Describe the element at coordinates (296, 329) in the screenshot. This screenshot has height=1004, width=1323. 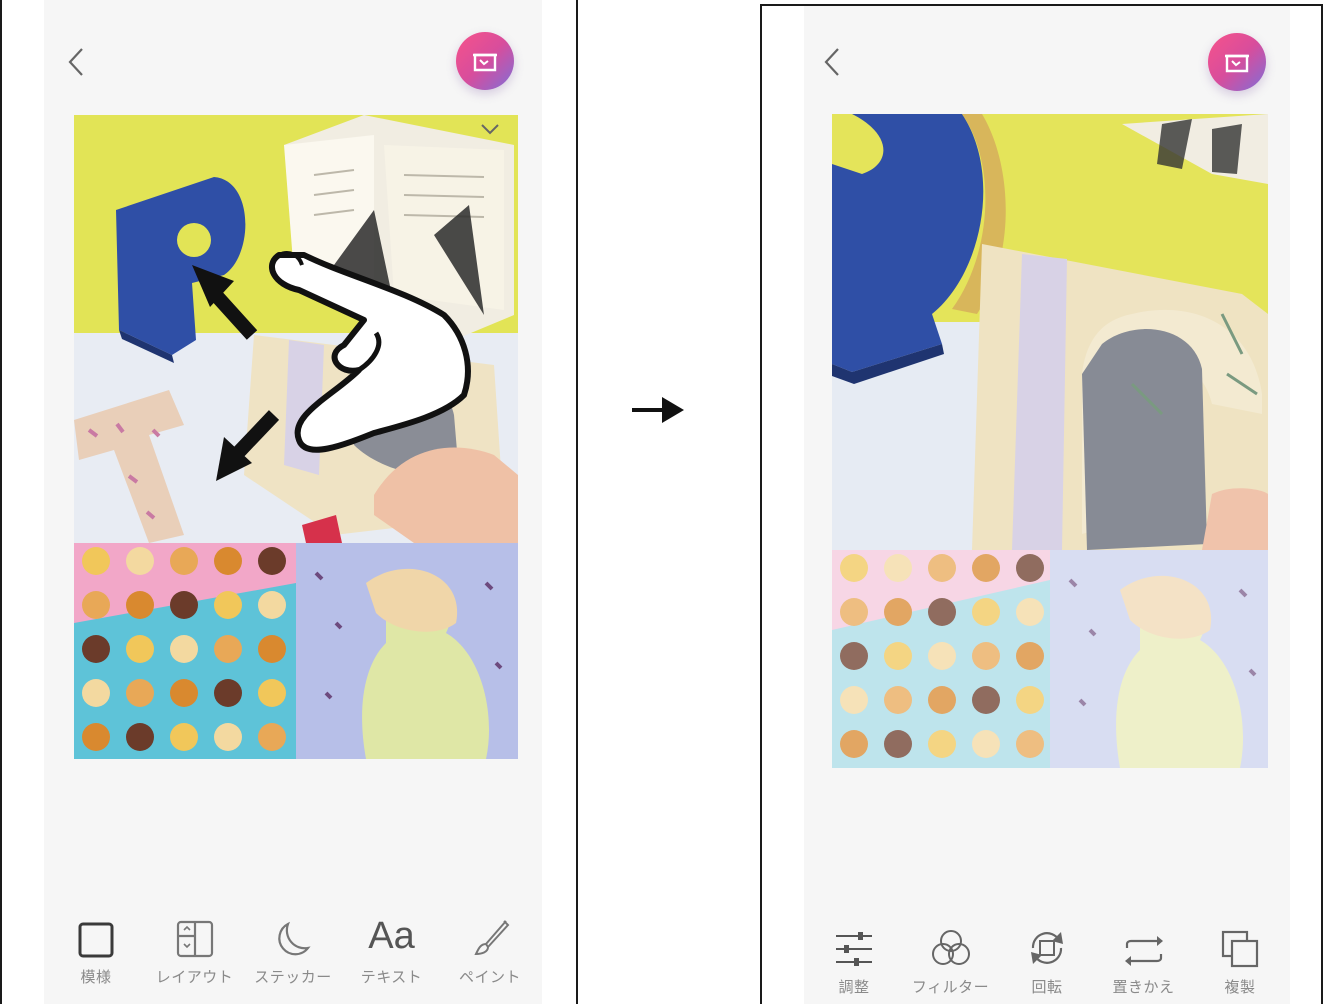
I see `photo-letters` at that location.